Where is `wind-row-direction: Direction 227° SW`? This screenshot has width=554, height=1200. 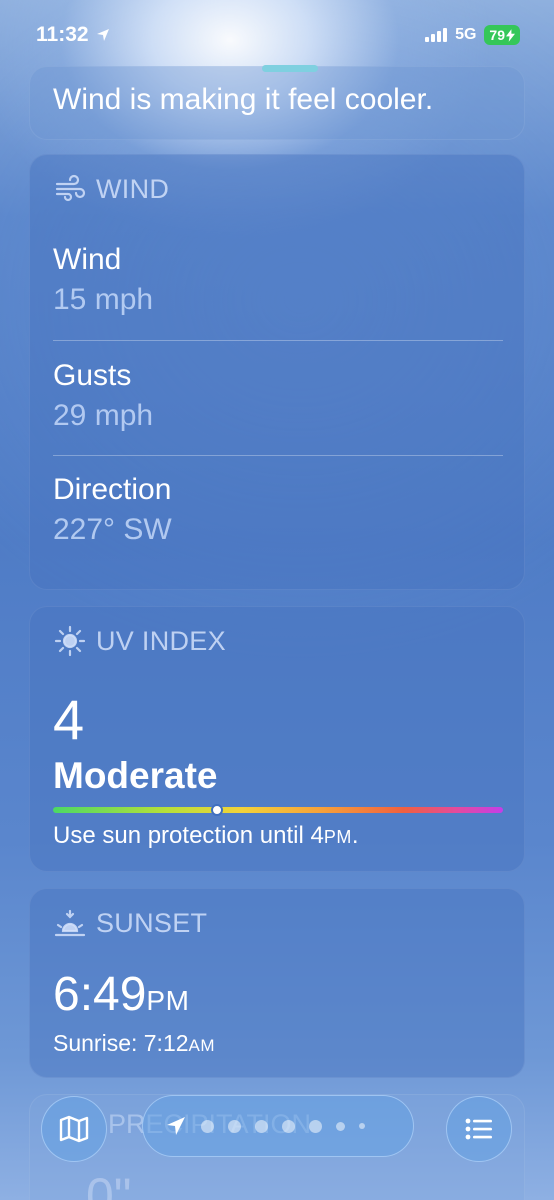 wind-row-direction: Direction 227° SW is located at coordinates (278, 510).